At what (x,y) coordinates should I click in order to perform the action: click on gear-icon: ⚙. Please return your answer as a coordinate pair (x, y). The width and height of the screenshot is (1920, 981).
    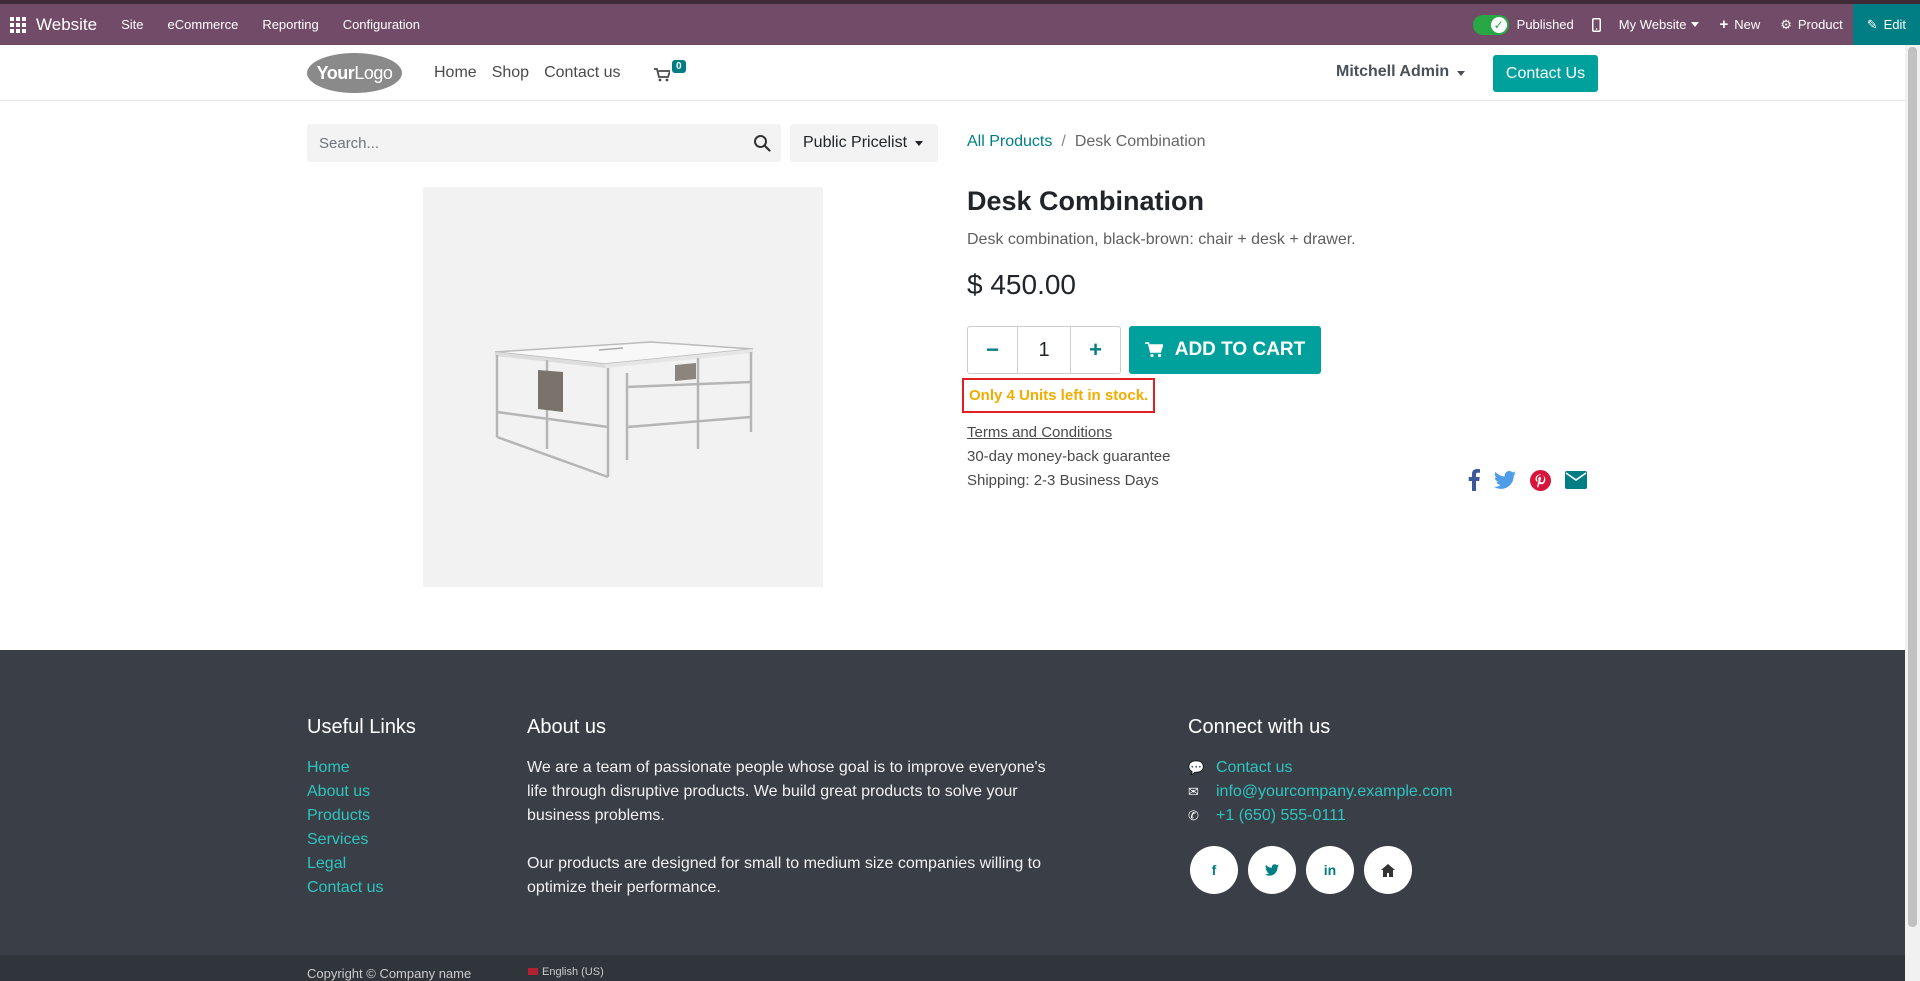
    Looking at the image, I should click on (1786, 24).